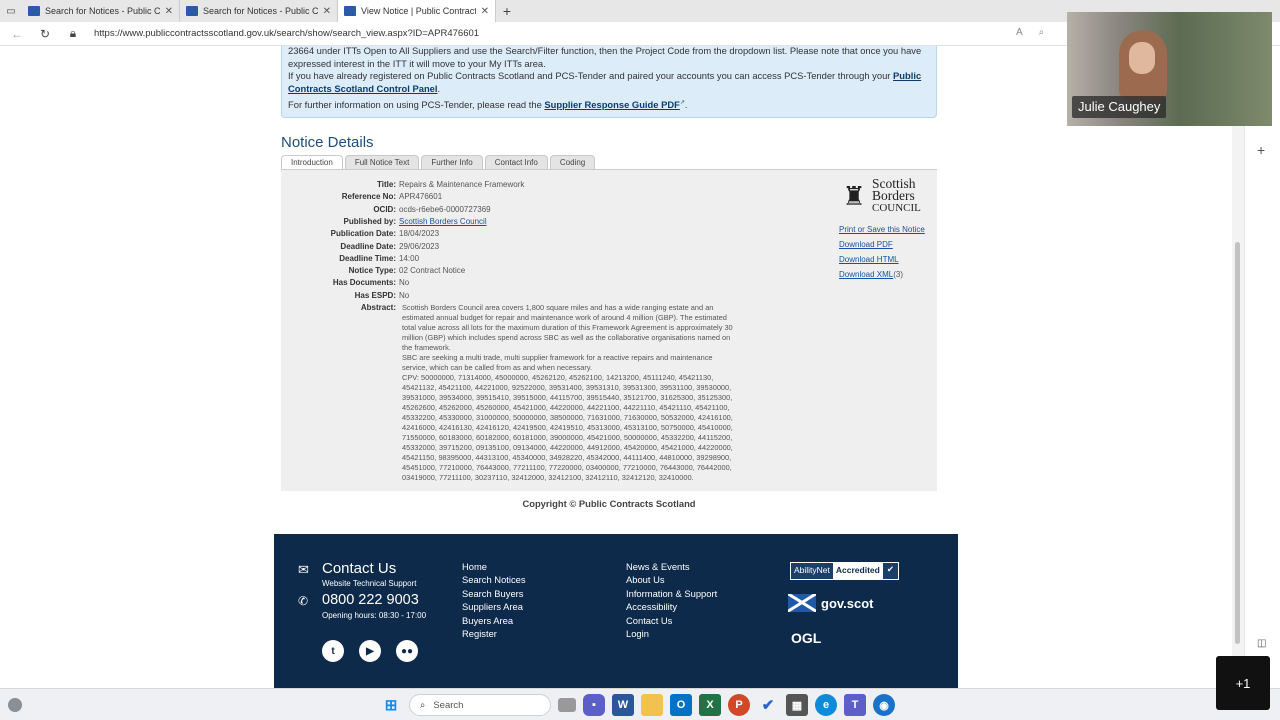  What do you see at coordinates (443, 221) in the screenshot?
I see `published-by-link: Scottish Borders Council` at bounding box center [443, 221].